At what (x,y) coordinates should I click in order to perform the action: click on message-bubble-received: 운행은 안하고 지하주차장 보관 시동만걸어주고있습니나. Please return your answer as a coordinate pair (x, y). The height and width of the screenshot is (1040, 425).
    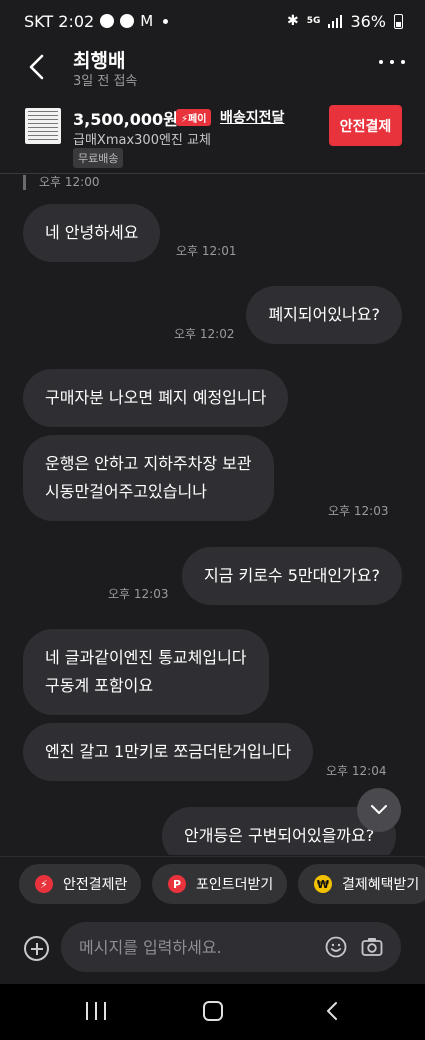
    Looking at the image, I should click on (148, 478).